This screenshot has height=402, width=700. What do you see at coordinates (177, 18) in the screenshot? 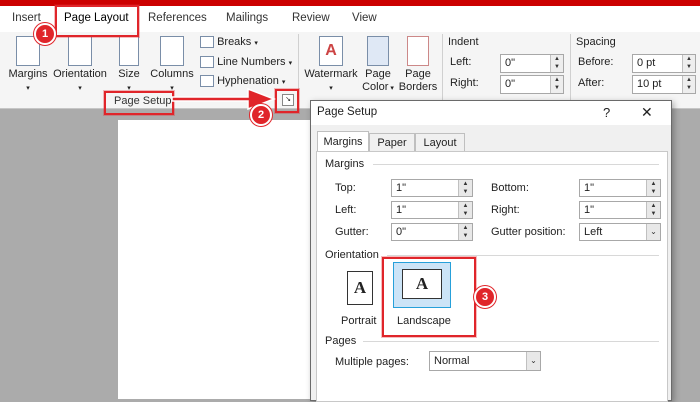
I see `tab-references: References` at bounding box center [177, 18].